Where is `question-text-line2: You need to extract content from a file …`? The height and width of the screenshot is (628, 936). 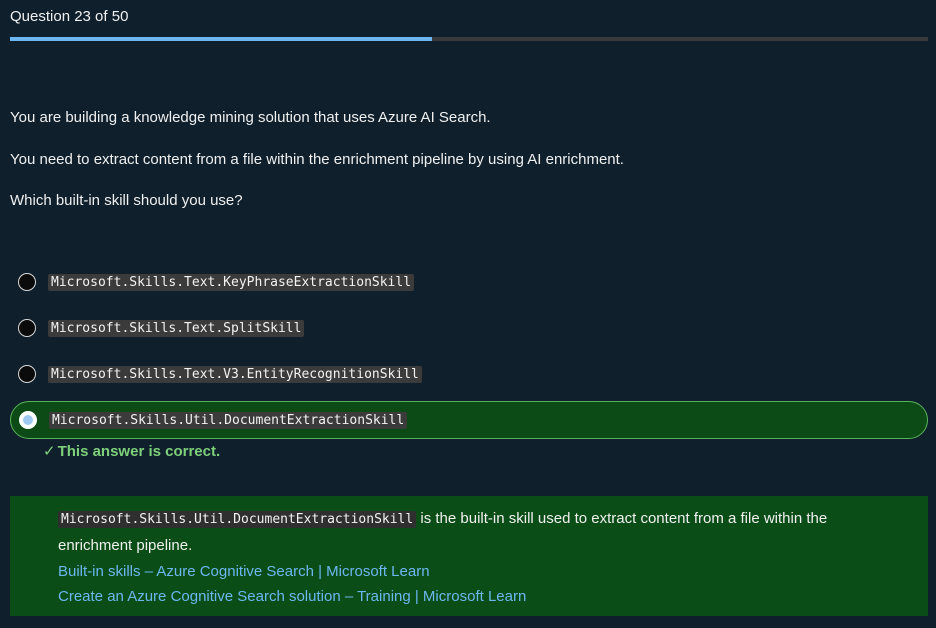 question-text-line2: You need to extract content from a file … is located at coordinates (317, 159).